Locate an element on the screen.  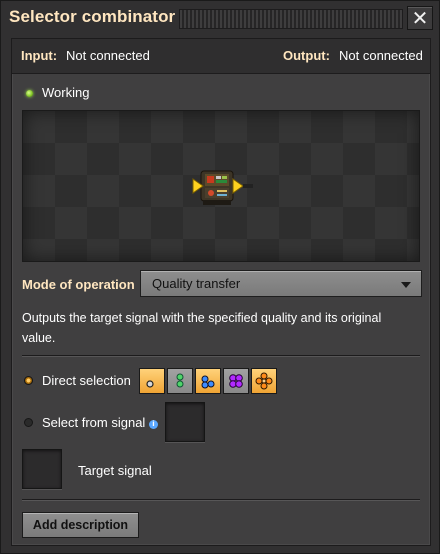
close-icon: ✕ is located at coordinates (420, 18).